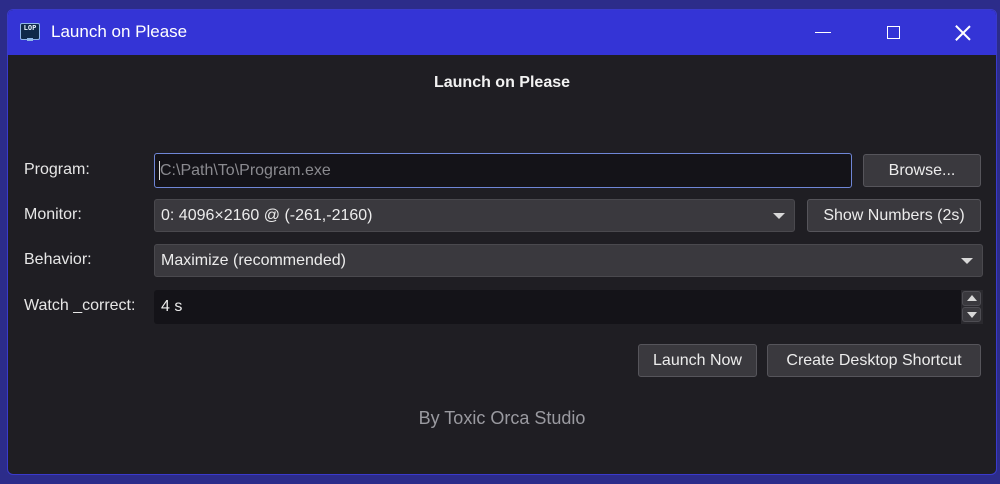 The image size is (1000, 484). What do you see at coordinates (119, 31) in the screenshot?
I see `window-title: Launch on Please` at bounding box center [119, 31].